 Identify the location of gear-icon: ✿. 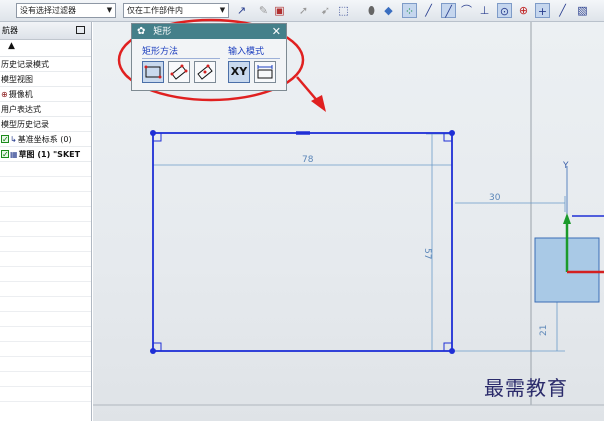
(141, 31).